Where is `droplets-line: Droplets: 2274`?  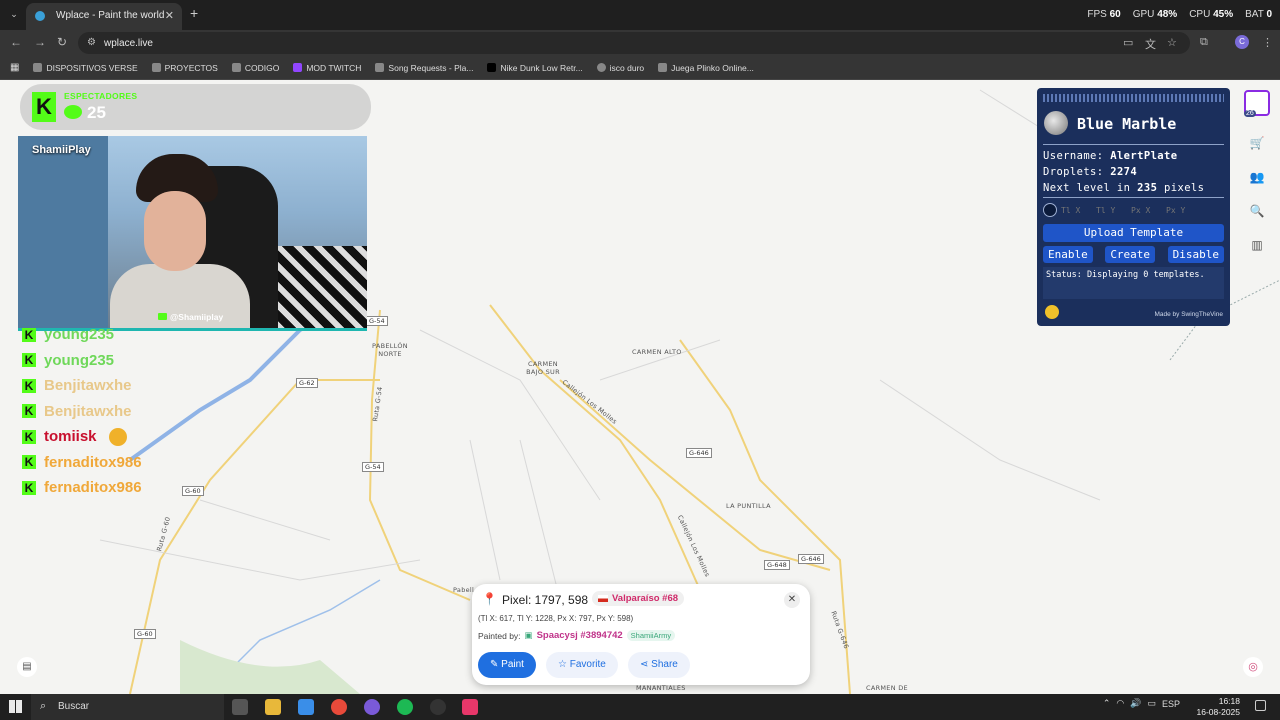
droplets-line: Droplets: 2274 is located at coordinates (1090, 172).